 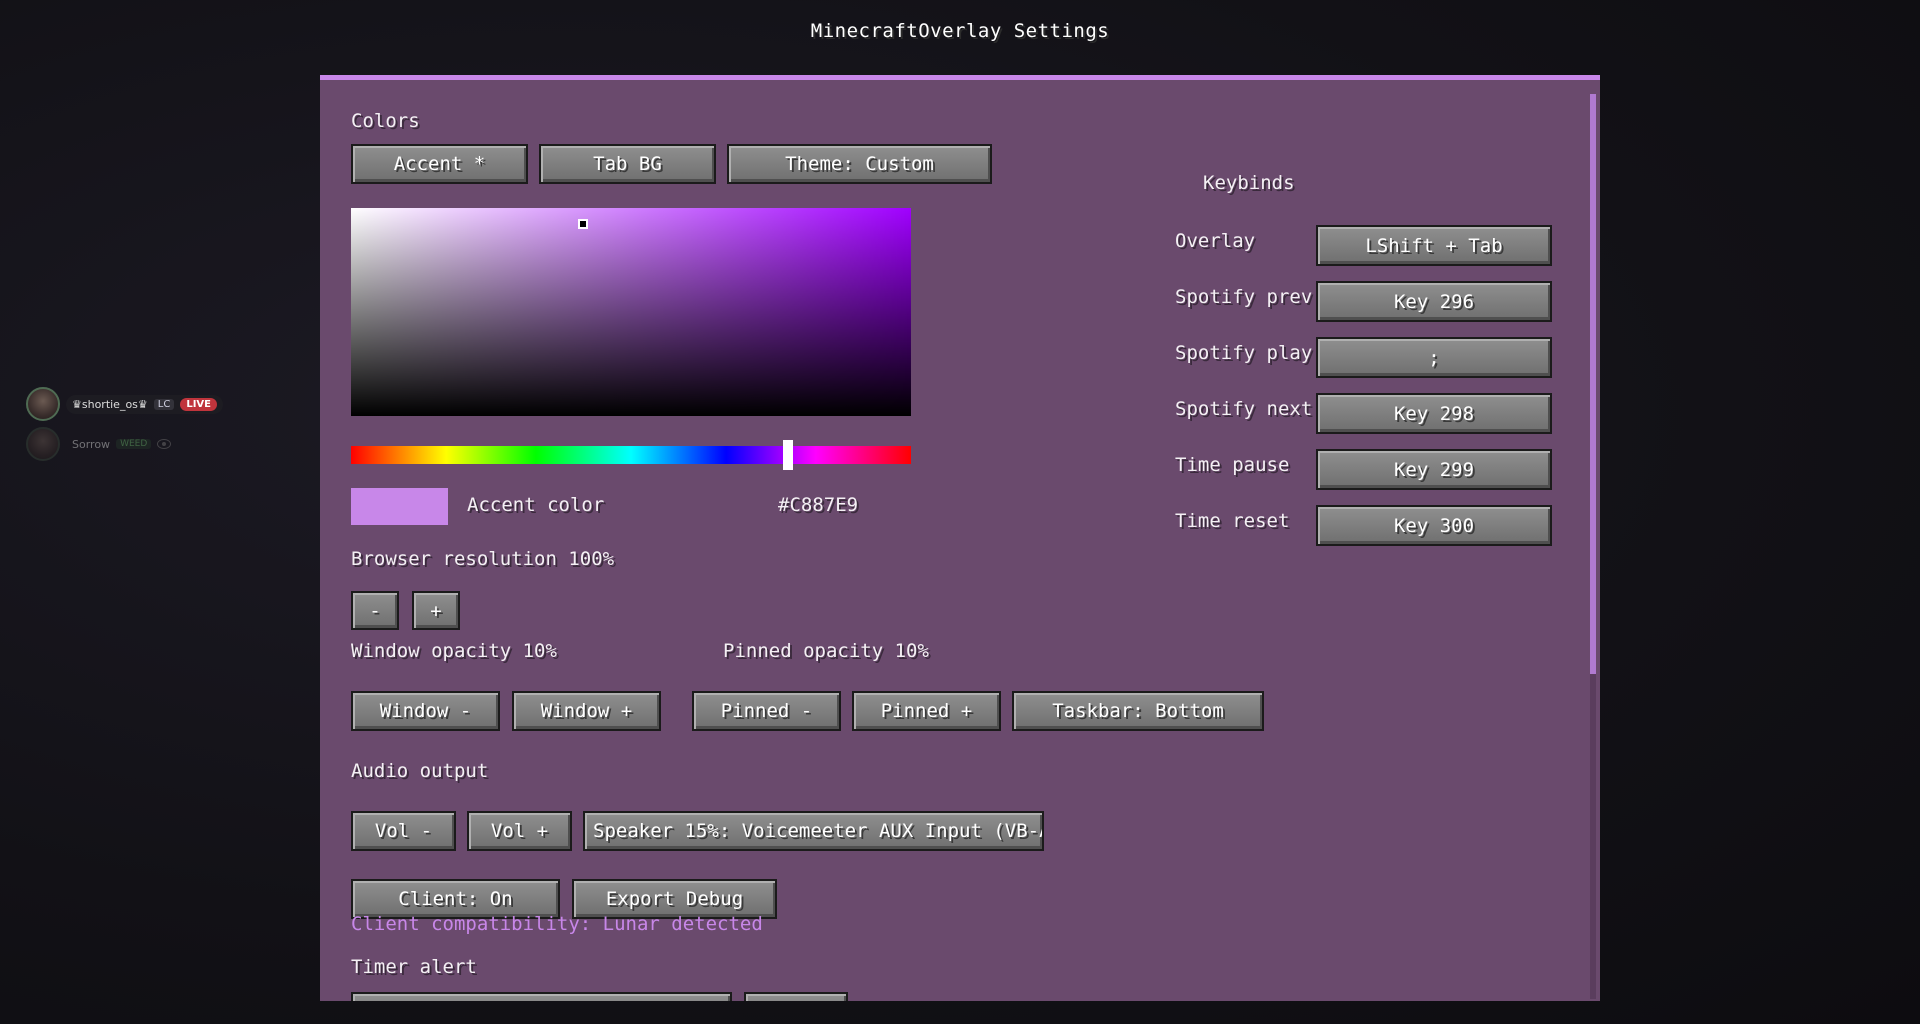 I want to click on window-opacity-plus-button: Window +, so click(x=586, y=711).